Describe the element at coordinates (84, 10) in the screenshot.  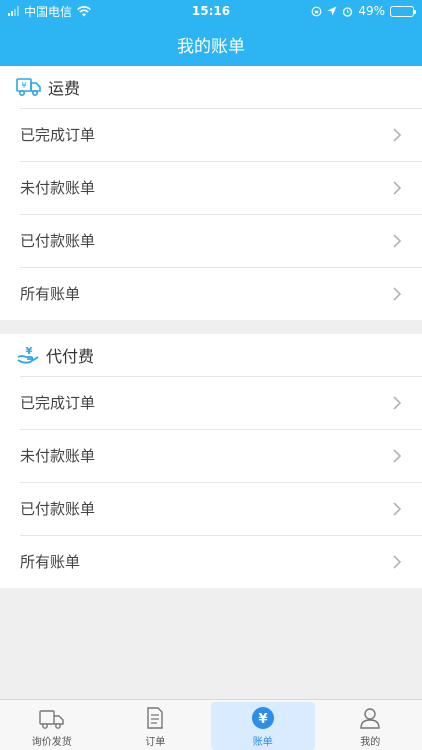
I see `wifi-icon` at that location.